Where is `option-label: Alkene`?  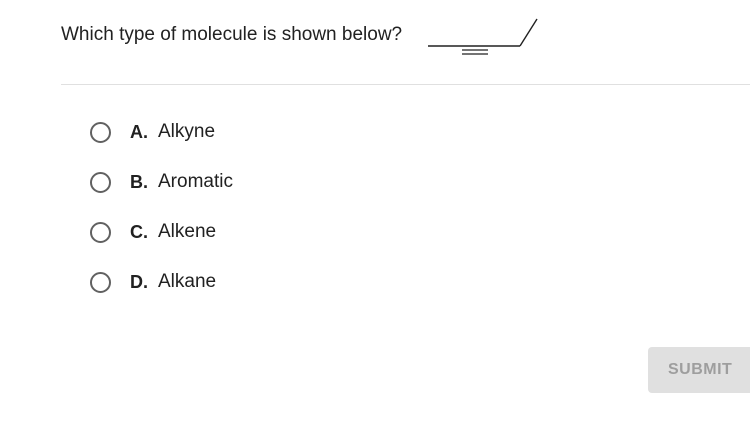 option-label: Alkene is located at coordinates (187, 231).